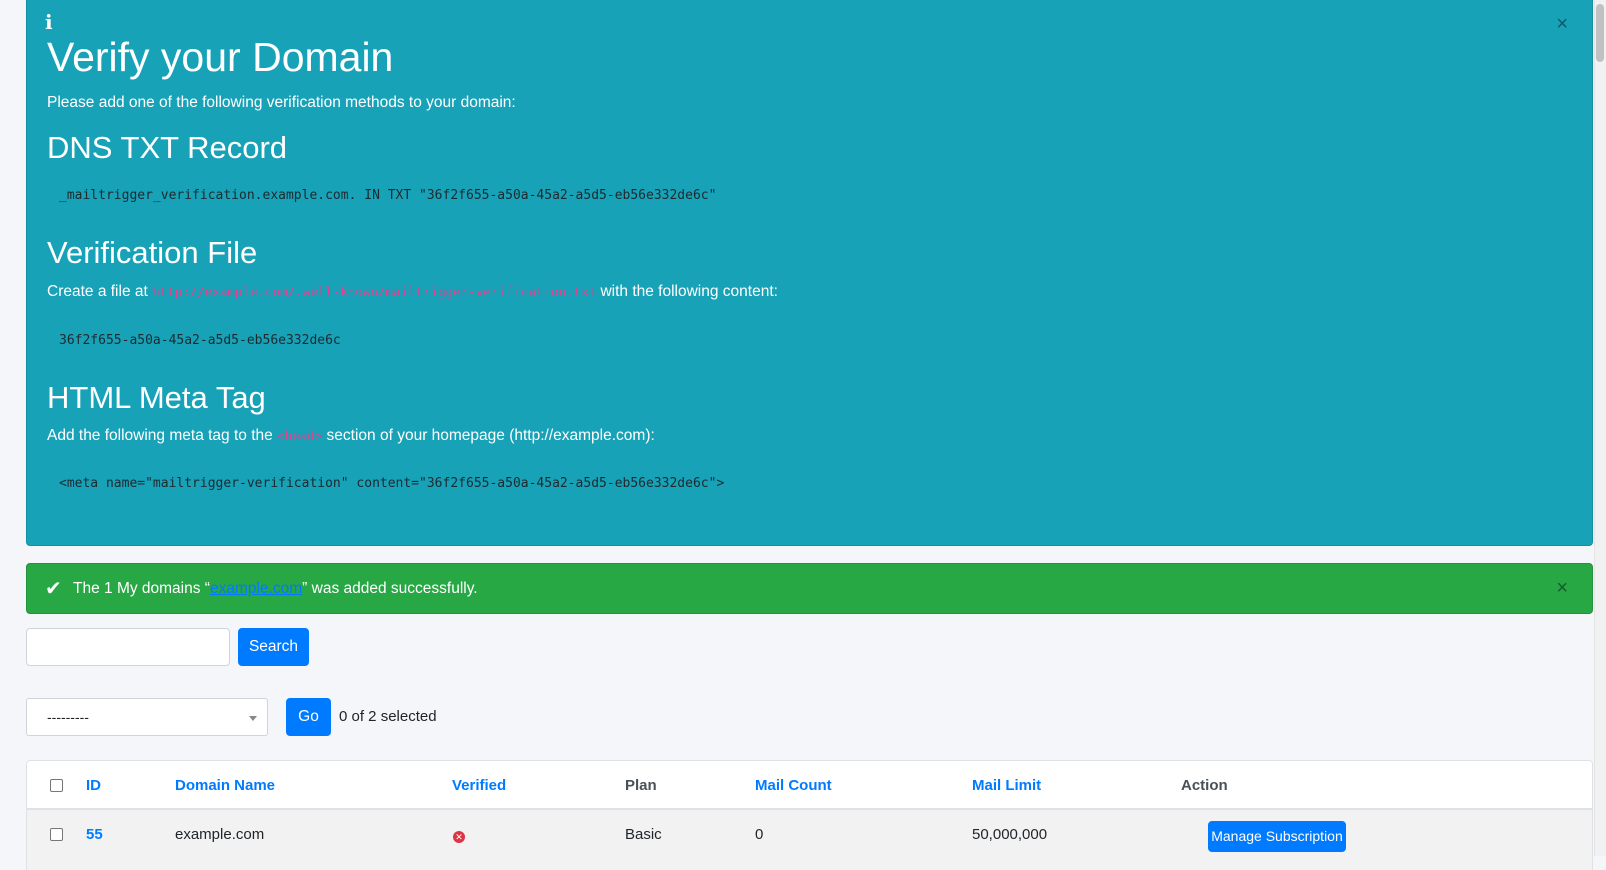 The height and width of the screenshot is (870, 1606). I want to click on meta-heading: HTML Meta Tag, so click(156, 397).